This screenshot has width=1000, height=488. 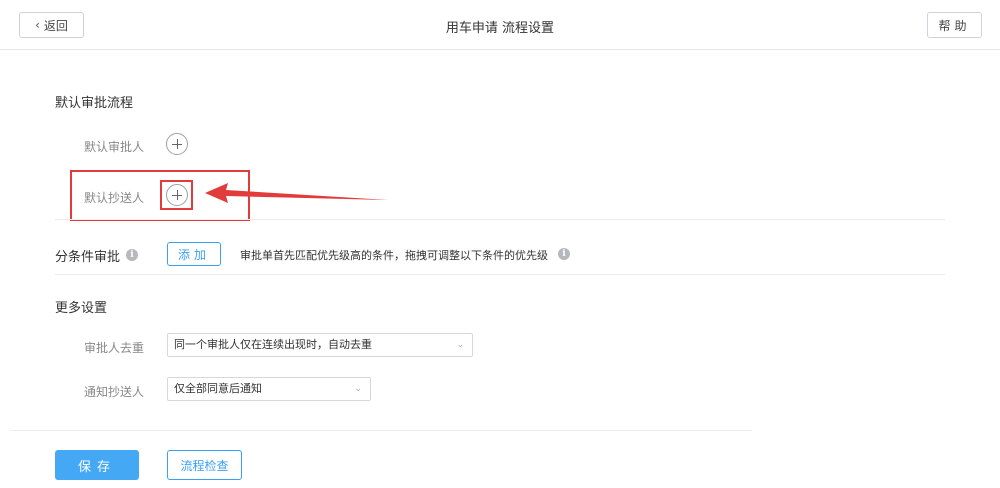 What do you see at coordinates (394, 255) in the screenshot?
I see `conditional-hint: 审批单首先匹配优先级高的条件，拖拽可调整以下条件的优先级` at bounding box center [394, 255].